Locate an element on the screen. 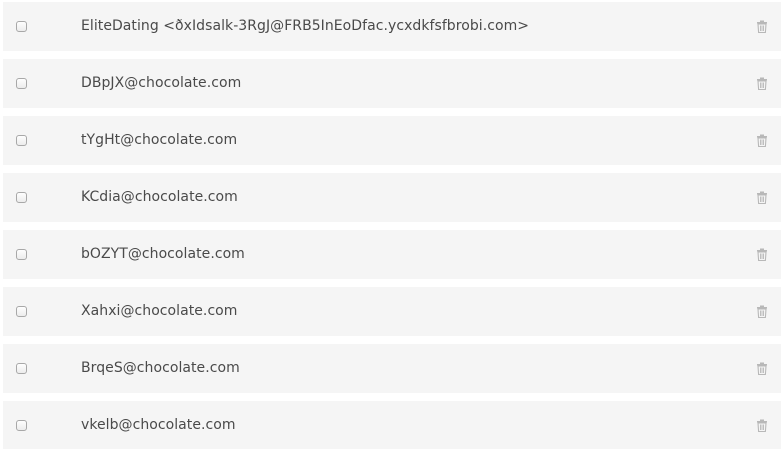  list-item: DBpJX@chocolate.com is located at coordinates (392, 83).